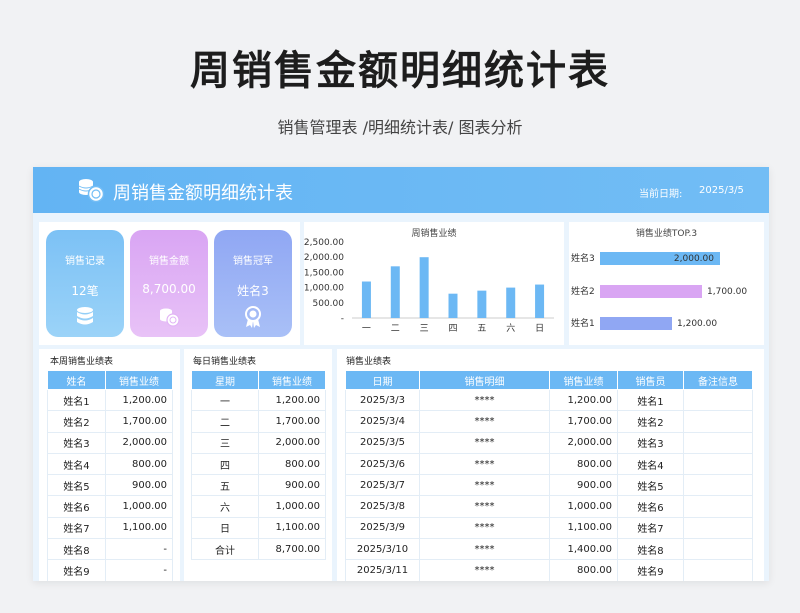  I want to click on table-cell: 2025/3/9, so click(382, 528).